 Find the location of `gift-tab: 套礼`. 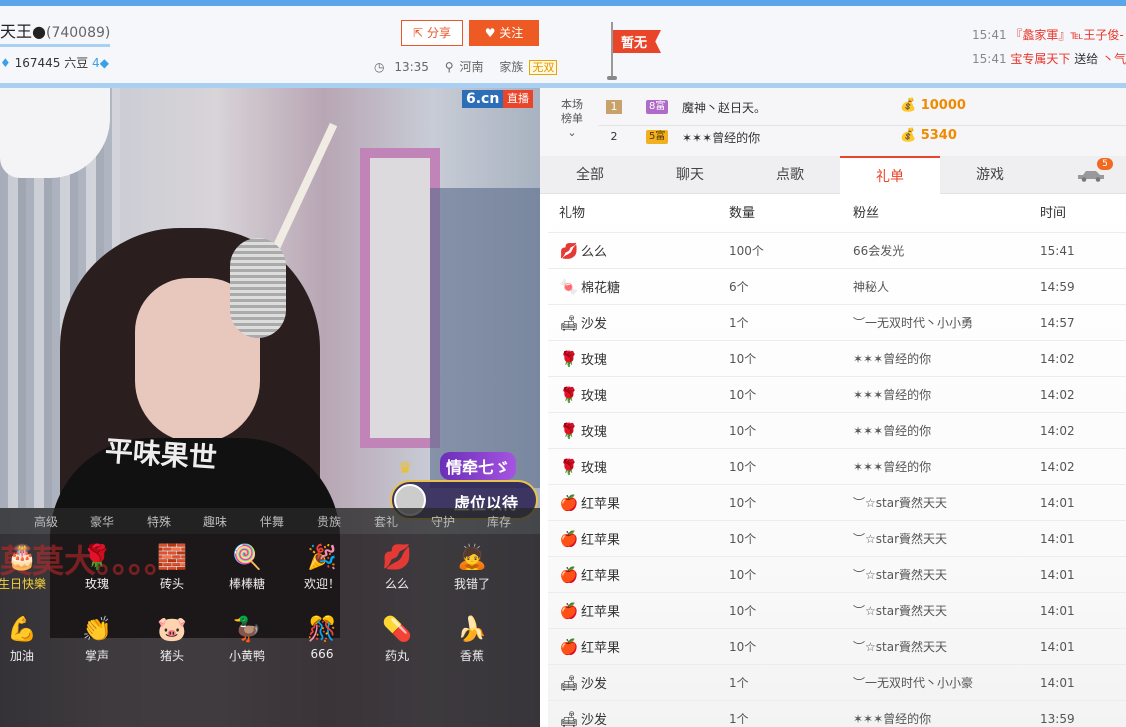

gift-tab: 套礼 is located at coordinates (386, 521).